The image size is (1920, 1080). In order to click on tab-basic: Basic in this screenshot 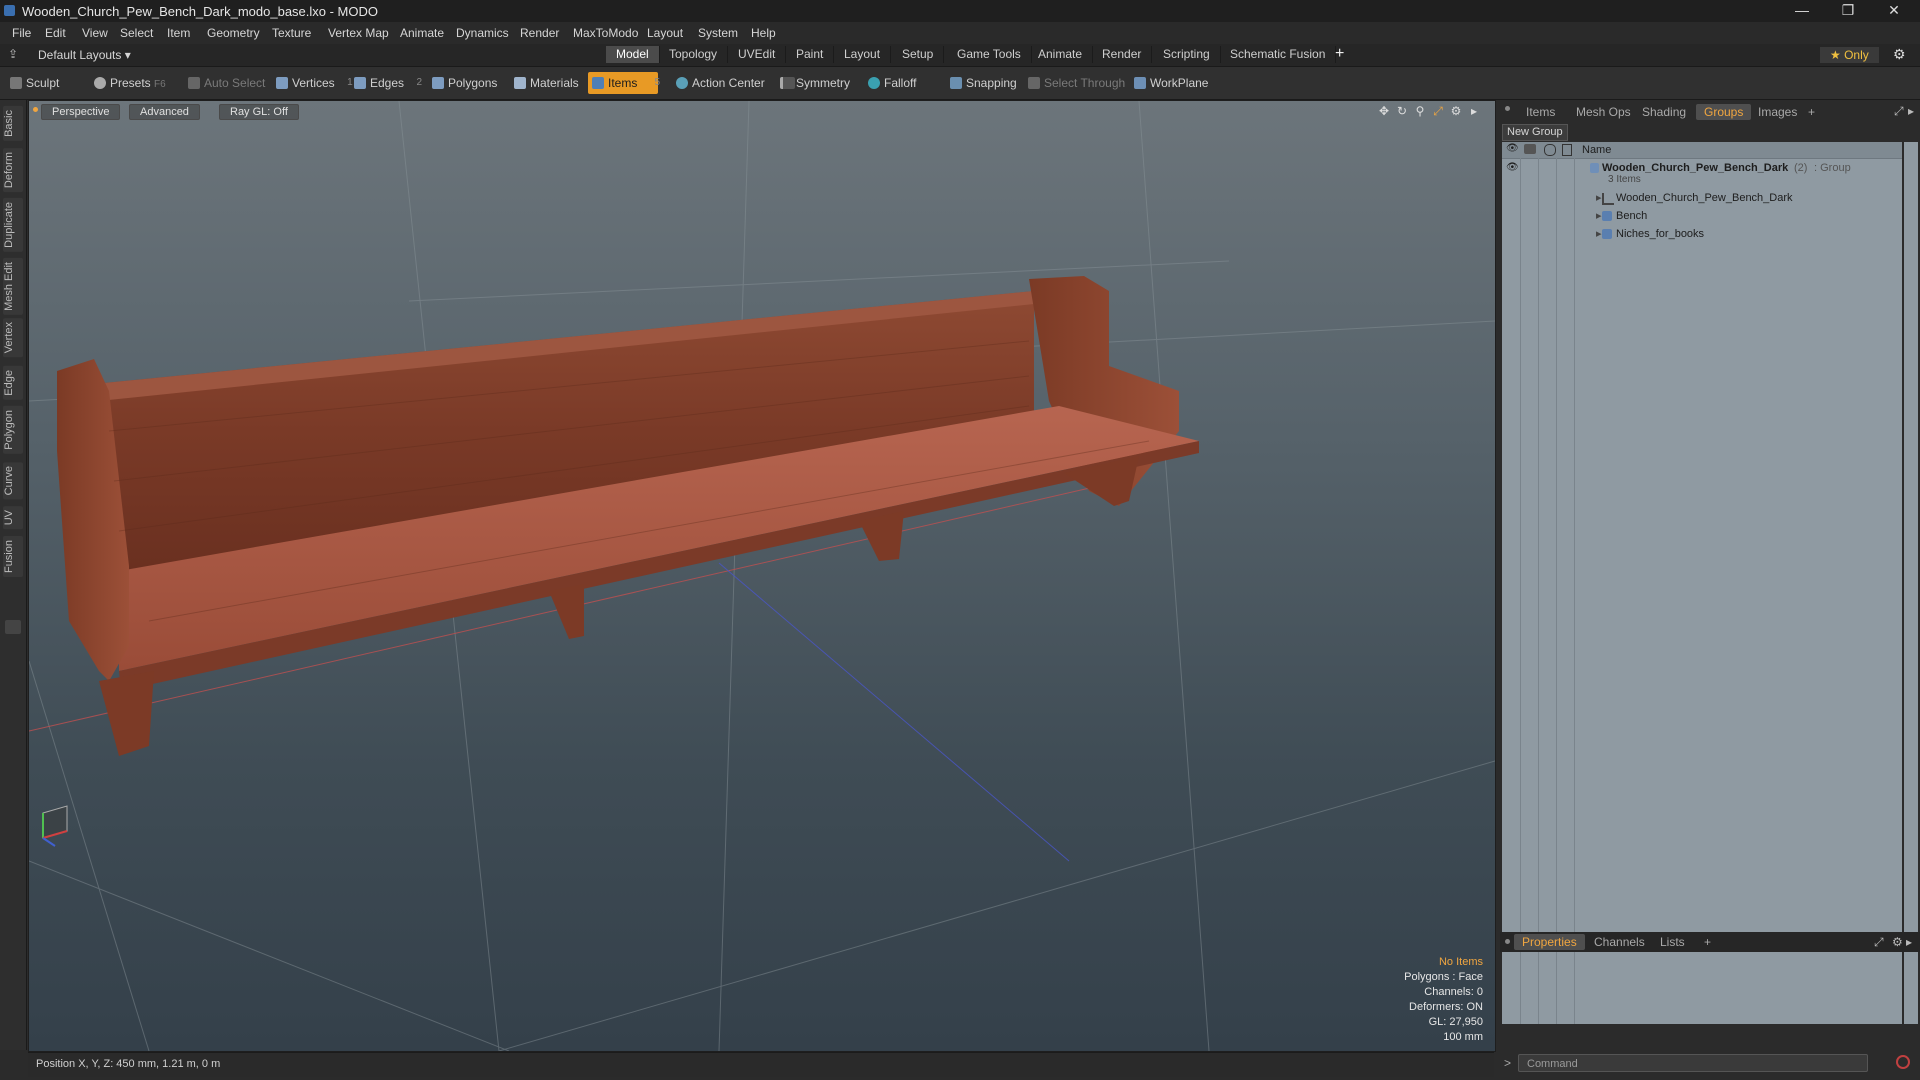, I will do `click(13, 123)`.